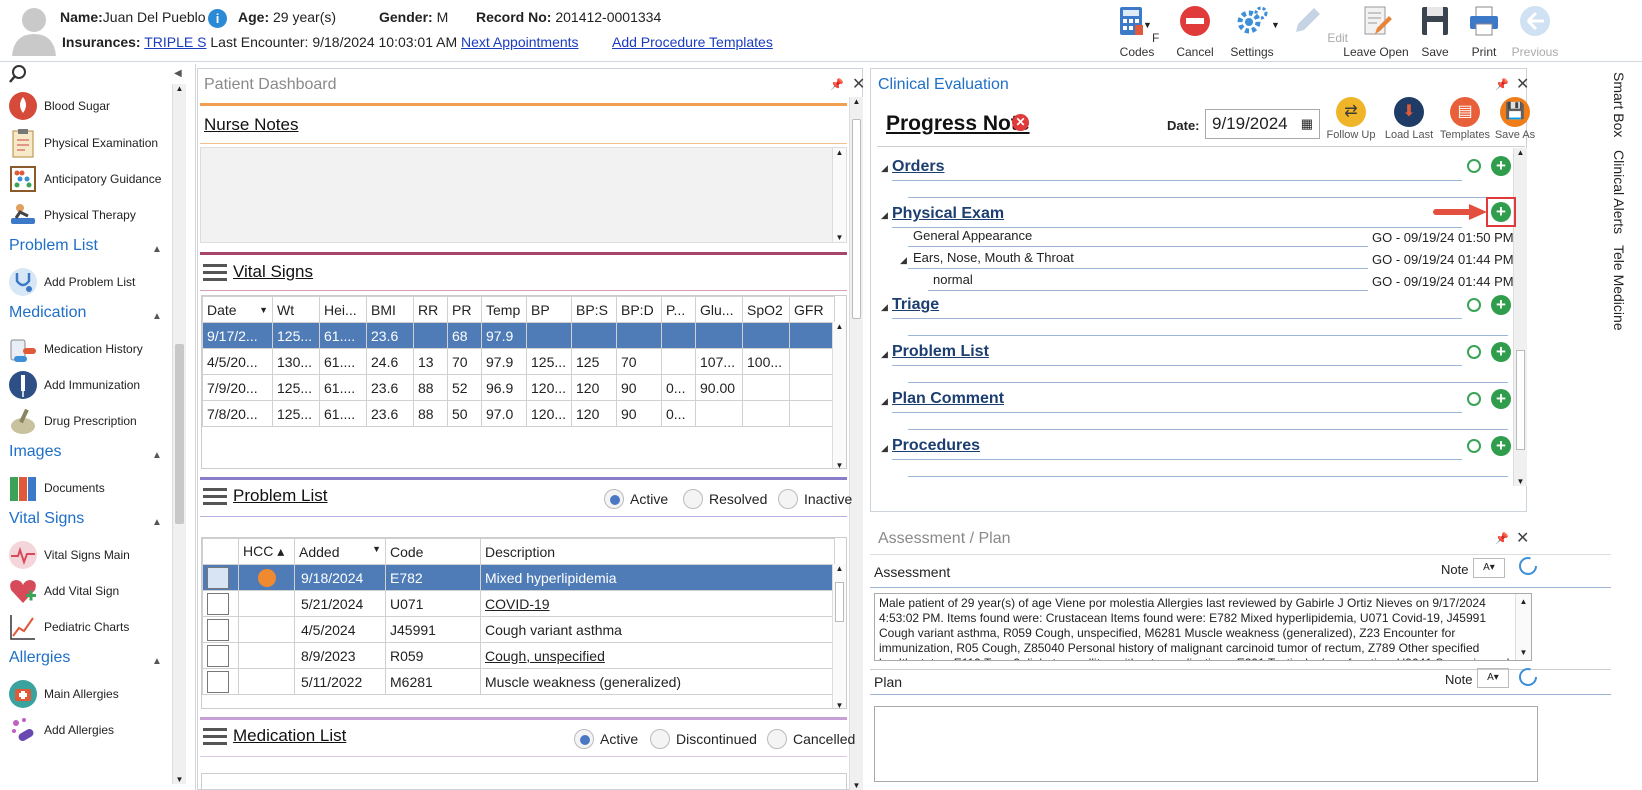 The width and height of the screenshot is (1642, 790). I want to click on col-added: Added ▼, so click(340, 551).